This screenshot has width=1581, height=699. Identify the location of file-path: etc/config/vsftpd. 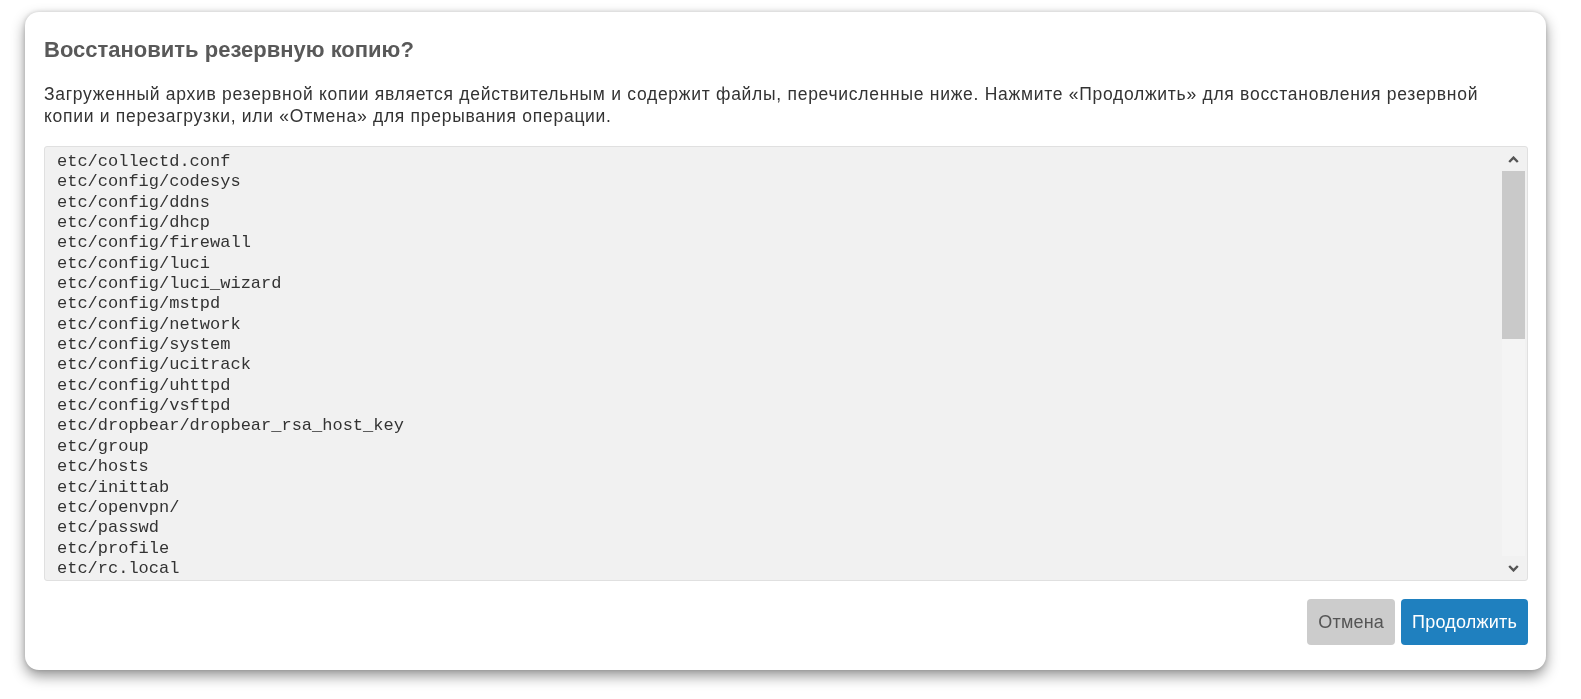
(144, 406).